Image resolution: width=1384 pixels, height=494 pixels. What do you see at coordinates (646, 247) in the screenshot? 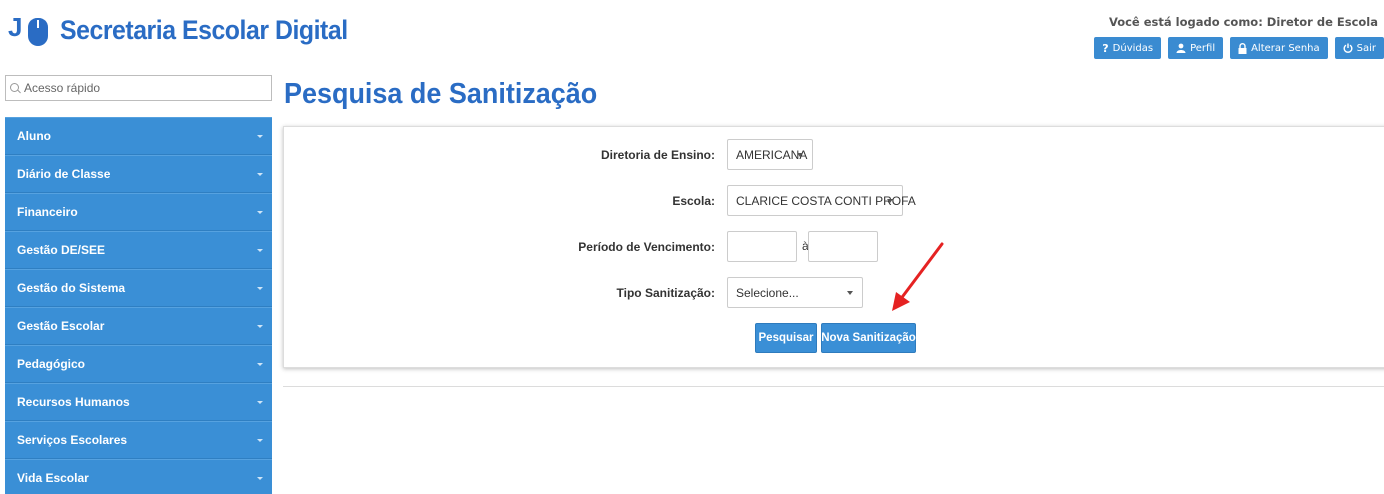
I see `periodo-label: Período de Vencimento:` at bounding box center [646, 247].